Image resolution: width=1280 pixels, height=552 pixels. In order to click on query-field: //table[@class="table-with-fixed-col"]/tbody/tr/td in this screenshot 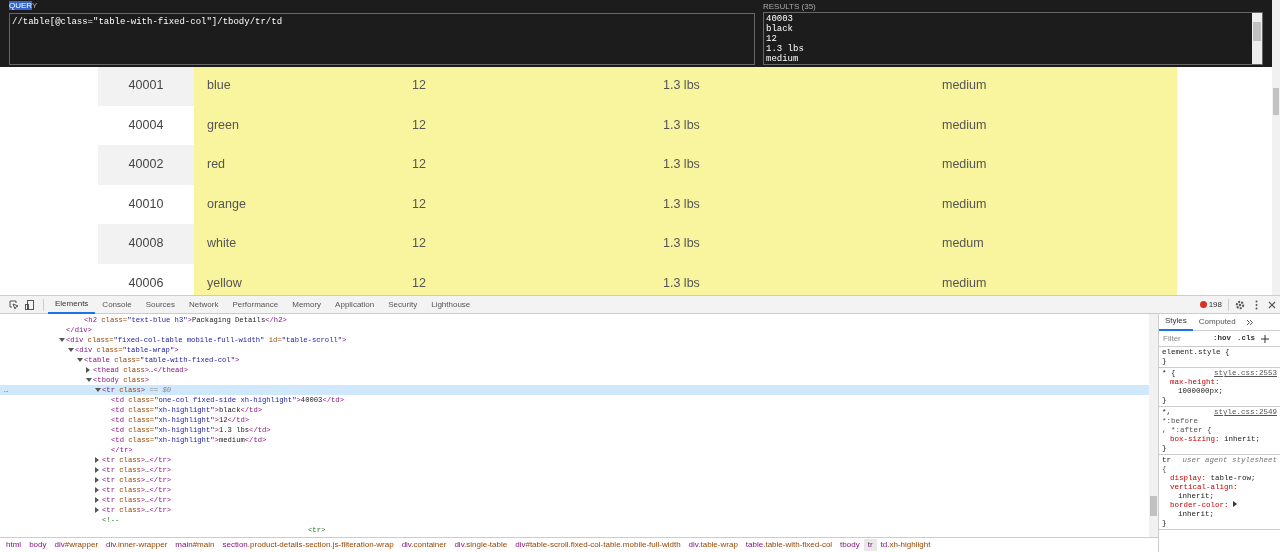, I will do `click(382, 39)`.